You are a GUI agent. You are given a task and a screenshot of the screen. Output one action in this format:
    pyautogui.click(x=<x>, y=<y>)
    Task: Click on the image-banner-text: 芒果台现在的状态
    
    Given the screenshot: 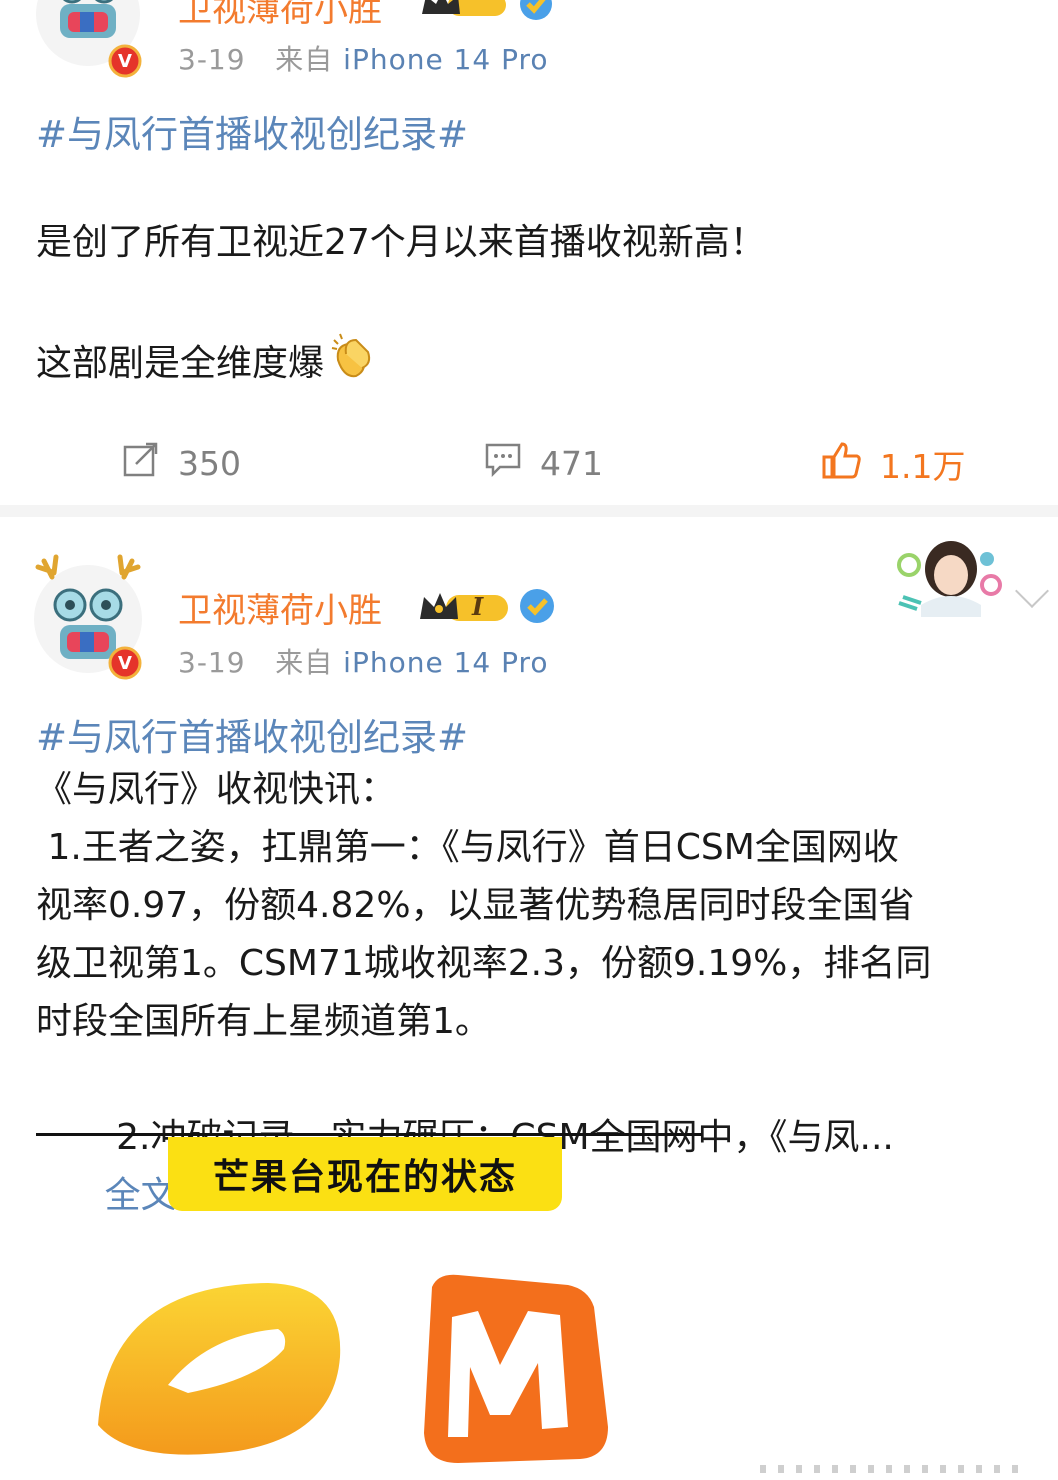 What is the action you would take?
    pyautogui.click(x=364, y=1177)
    